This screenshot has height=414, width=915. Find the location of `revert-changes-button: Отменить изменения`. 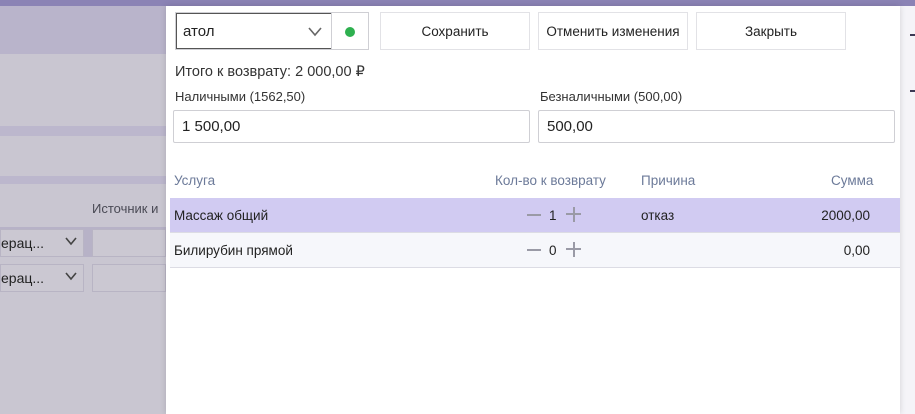

revert-changes-button: Отменить изменения is located at coordinates (613, 31).